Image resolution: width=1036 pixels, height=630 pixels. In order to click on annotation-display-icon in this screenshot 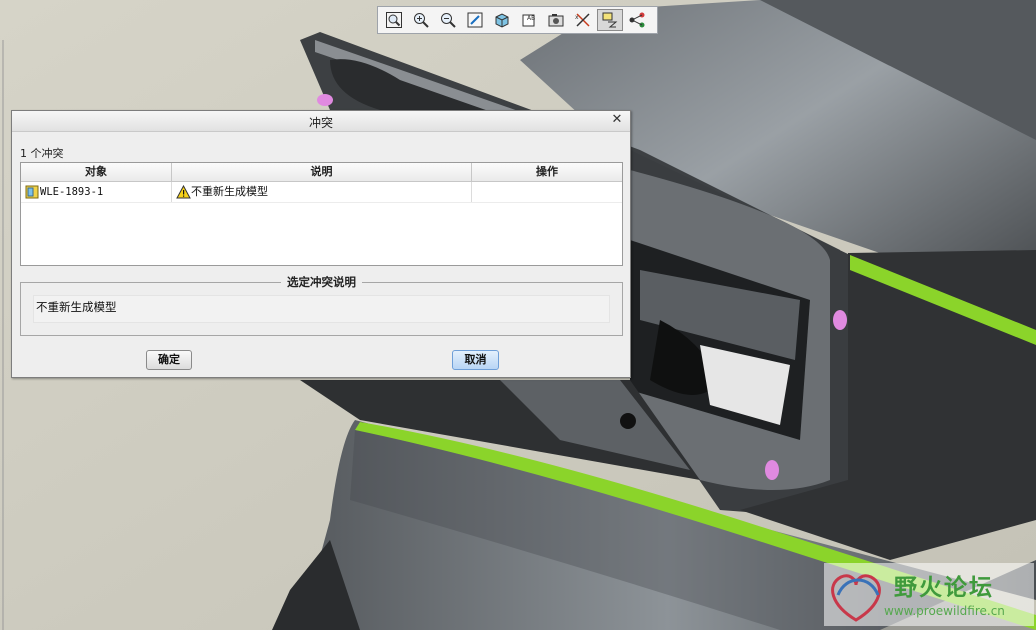, I will do `click(610, 20)`.